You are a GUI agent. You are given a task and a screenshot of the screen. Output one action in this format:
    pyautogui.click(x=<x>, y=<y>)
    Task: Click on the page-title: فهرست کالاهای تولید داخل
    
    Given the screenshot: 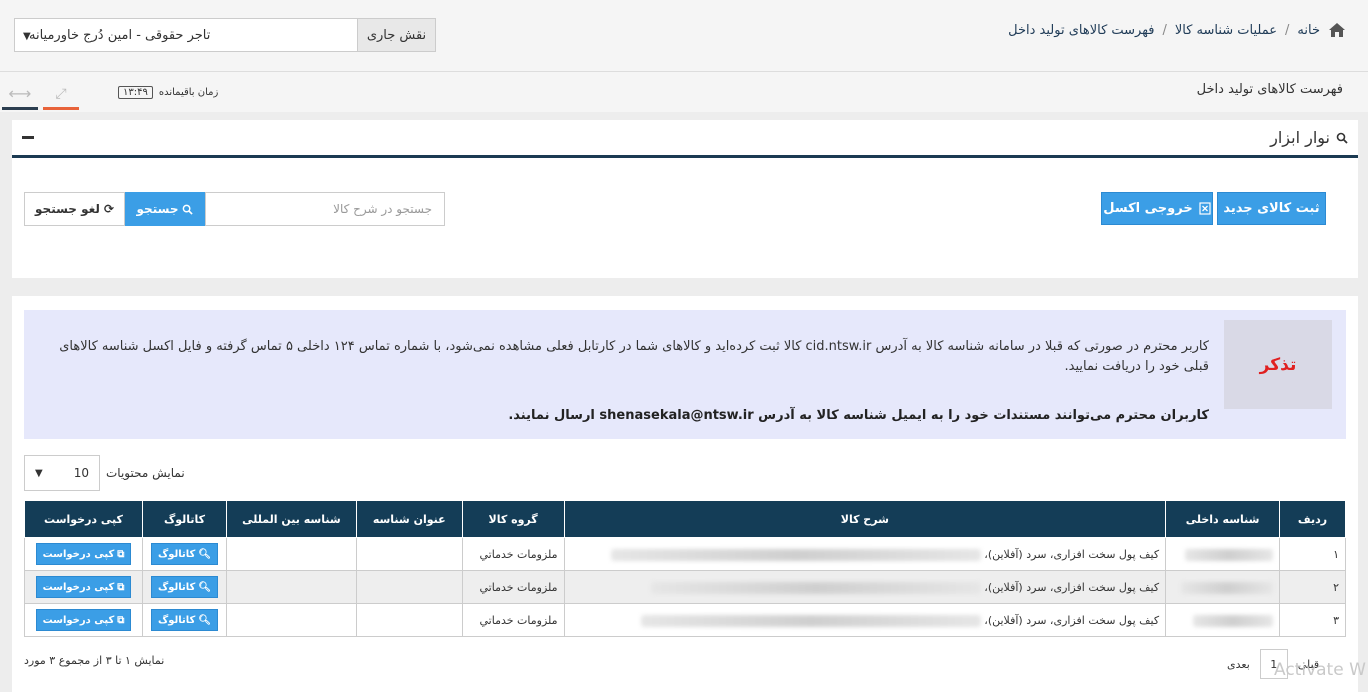 What is the action you would take?
    pyautogui.click(x=1269, y=89)
    